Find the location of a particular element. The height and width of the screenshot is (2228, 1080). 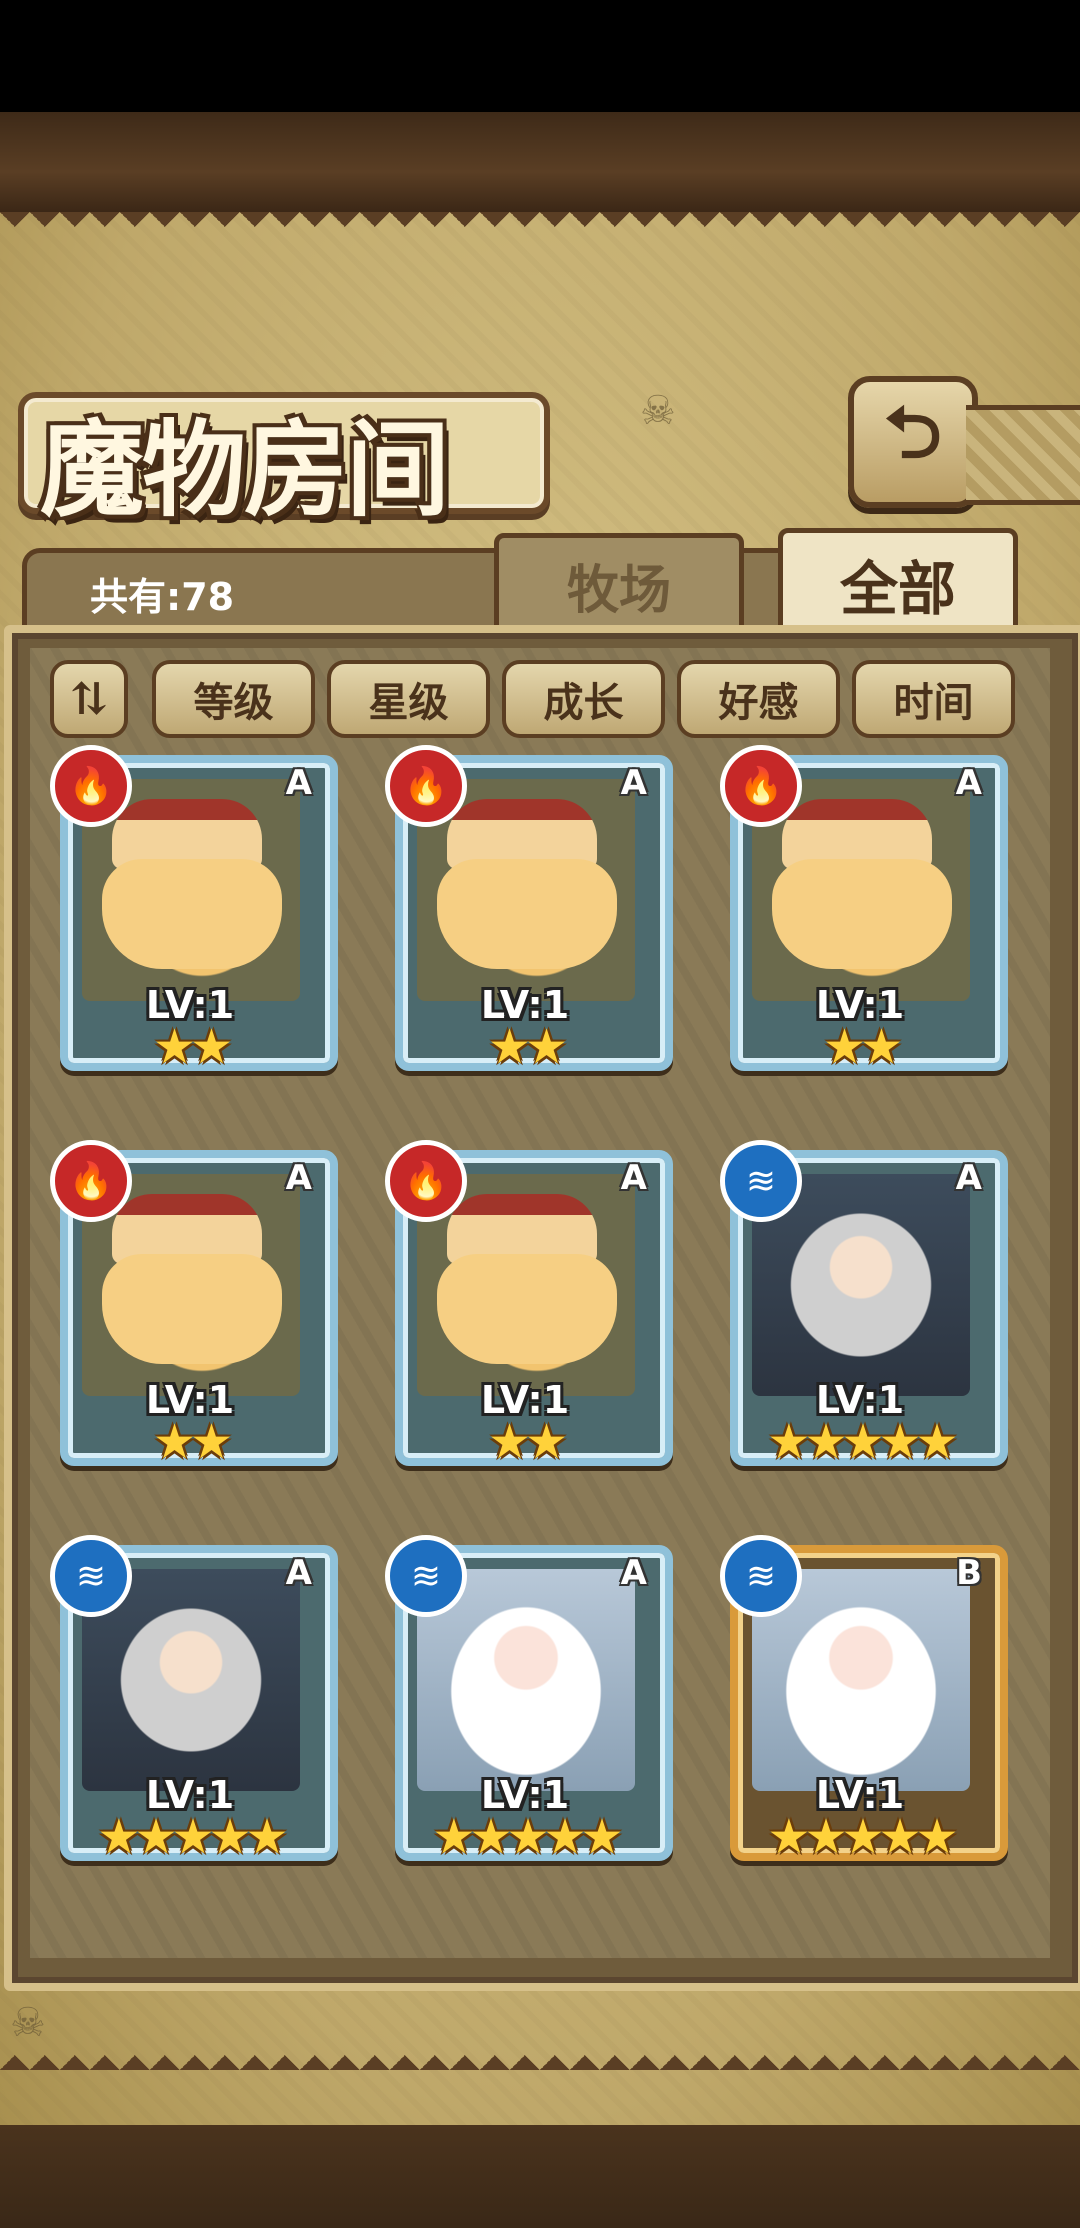

bottom-zigzag-border is located at coordinates (540, 2055).